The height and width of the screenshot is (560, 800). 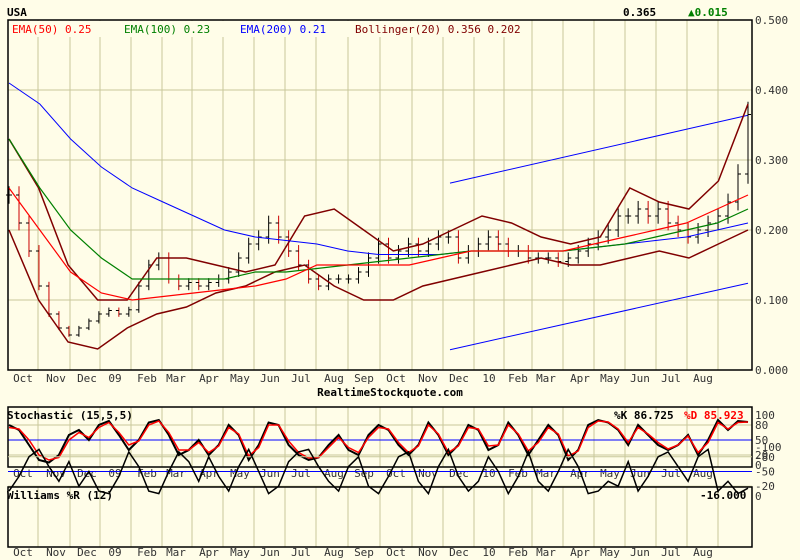 I want to click on williams-value: -16.000, so click(x=723, y=495).